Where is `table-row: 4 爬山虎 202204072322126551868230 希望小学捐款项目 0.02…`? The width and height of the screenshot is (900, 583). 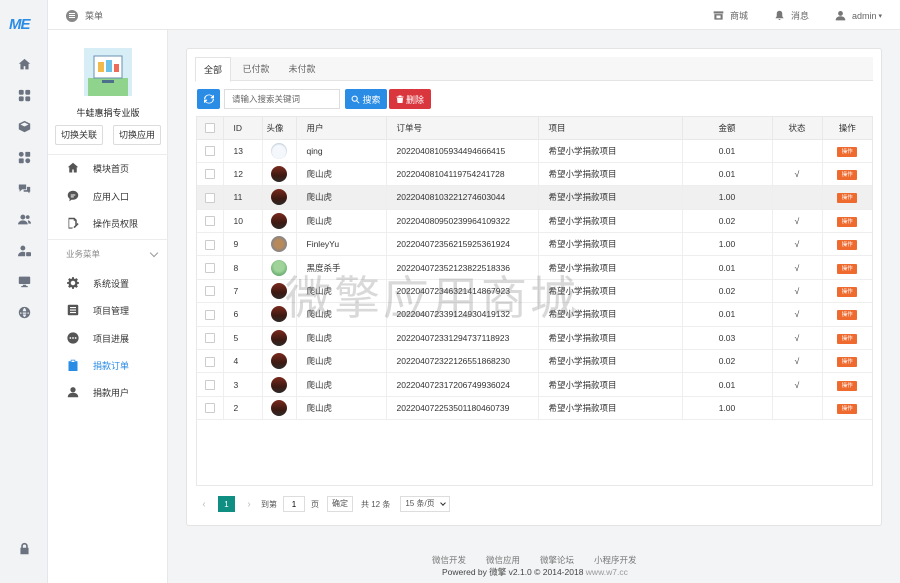
table-row: 4 爬山虎 202204072322126551868230 希望小学捐款项目 0.02… is located at coordinates (534, 361).